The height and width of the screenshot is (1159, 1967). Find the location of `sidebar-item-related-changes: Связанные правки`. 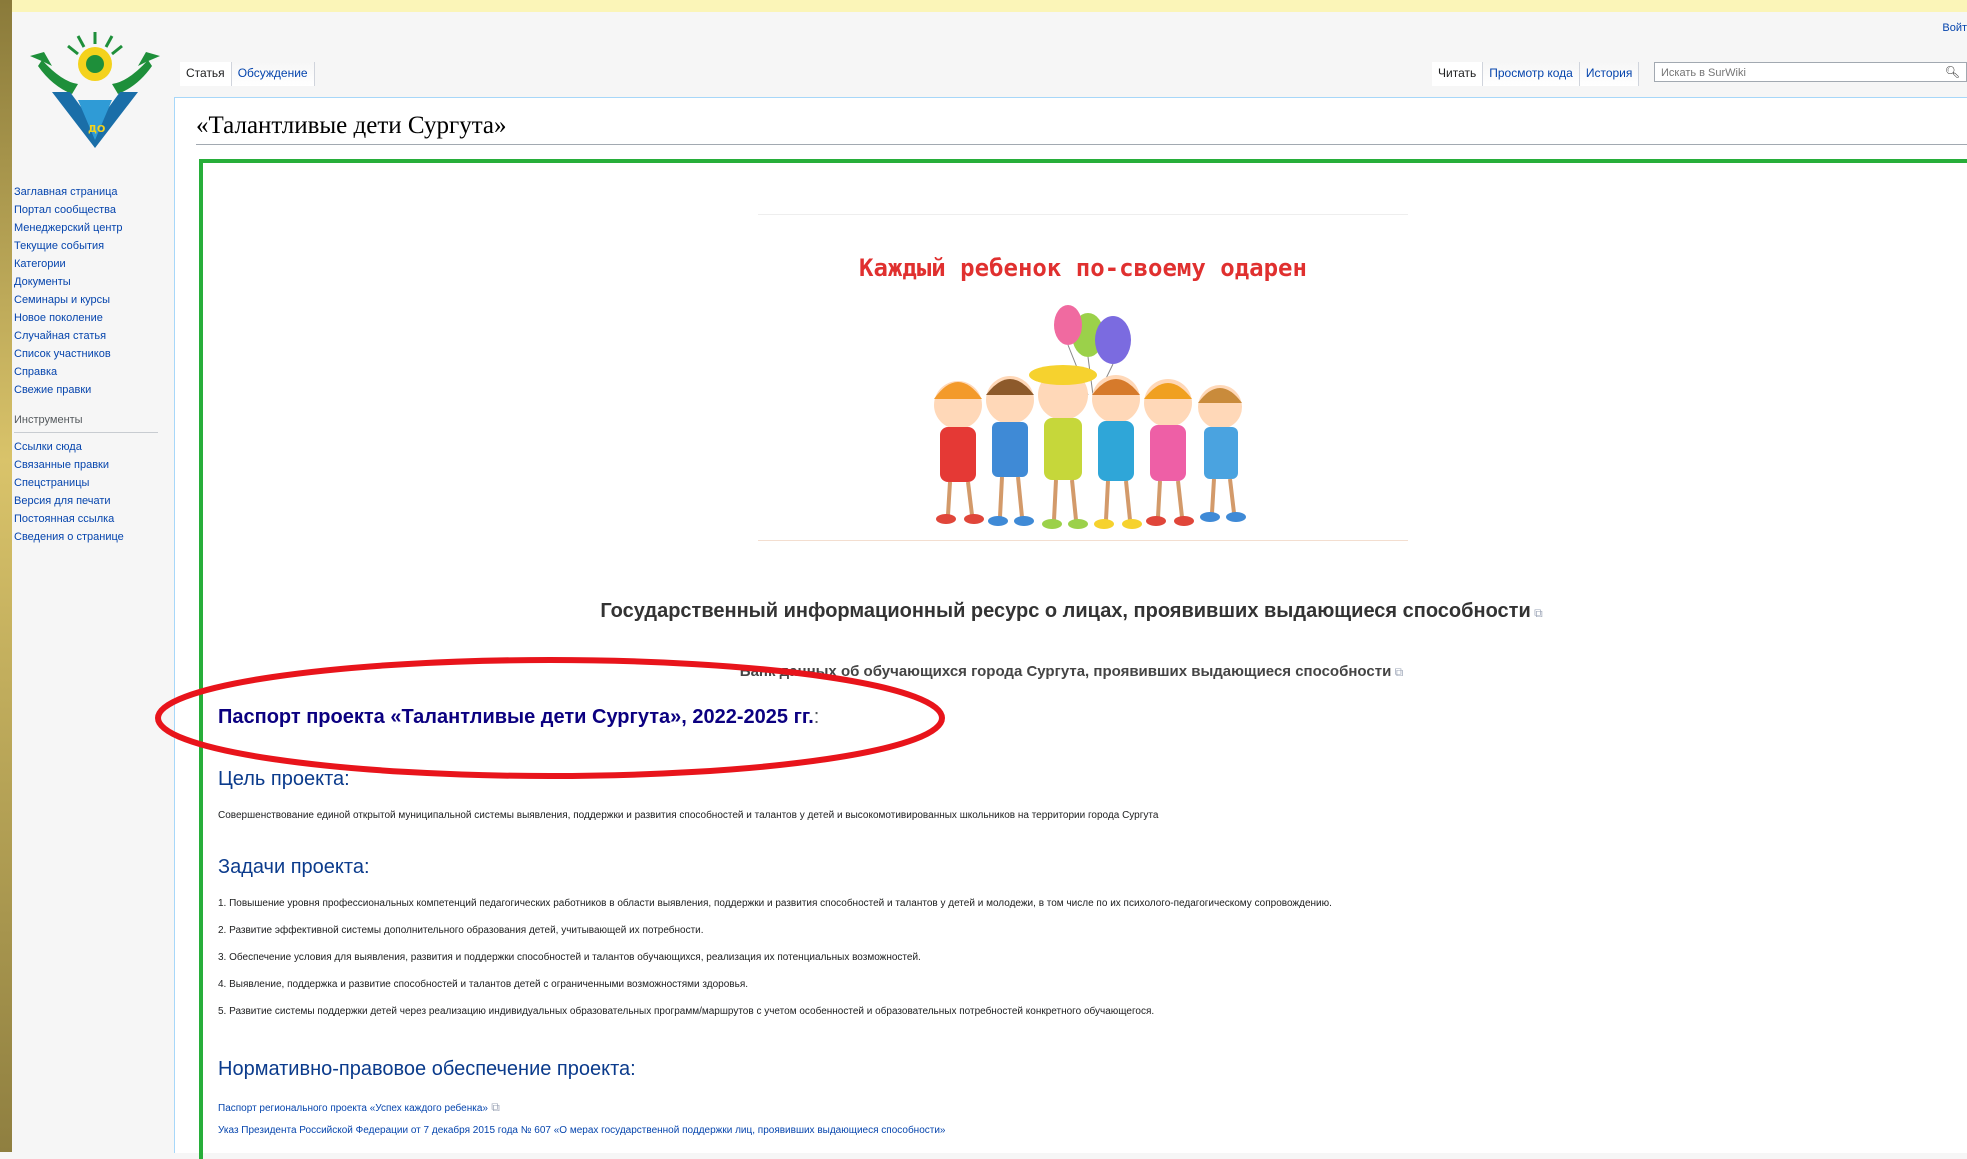

sidebar-item-related-changes: Связанные правки is located at coordinates (89, 465).